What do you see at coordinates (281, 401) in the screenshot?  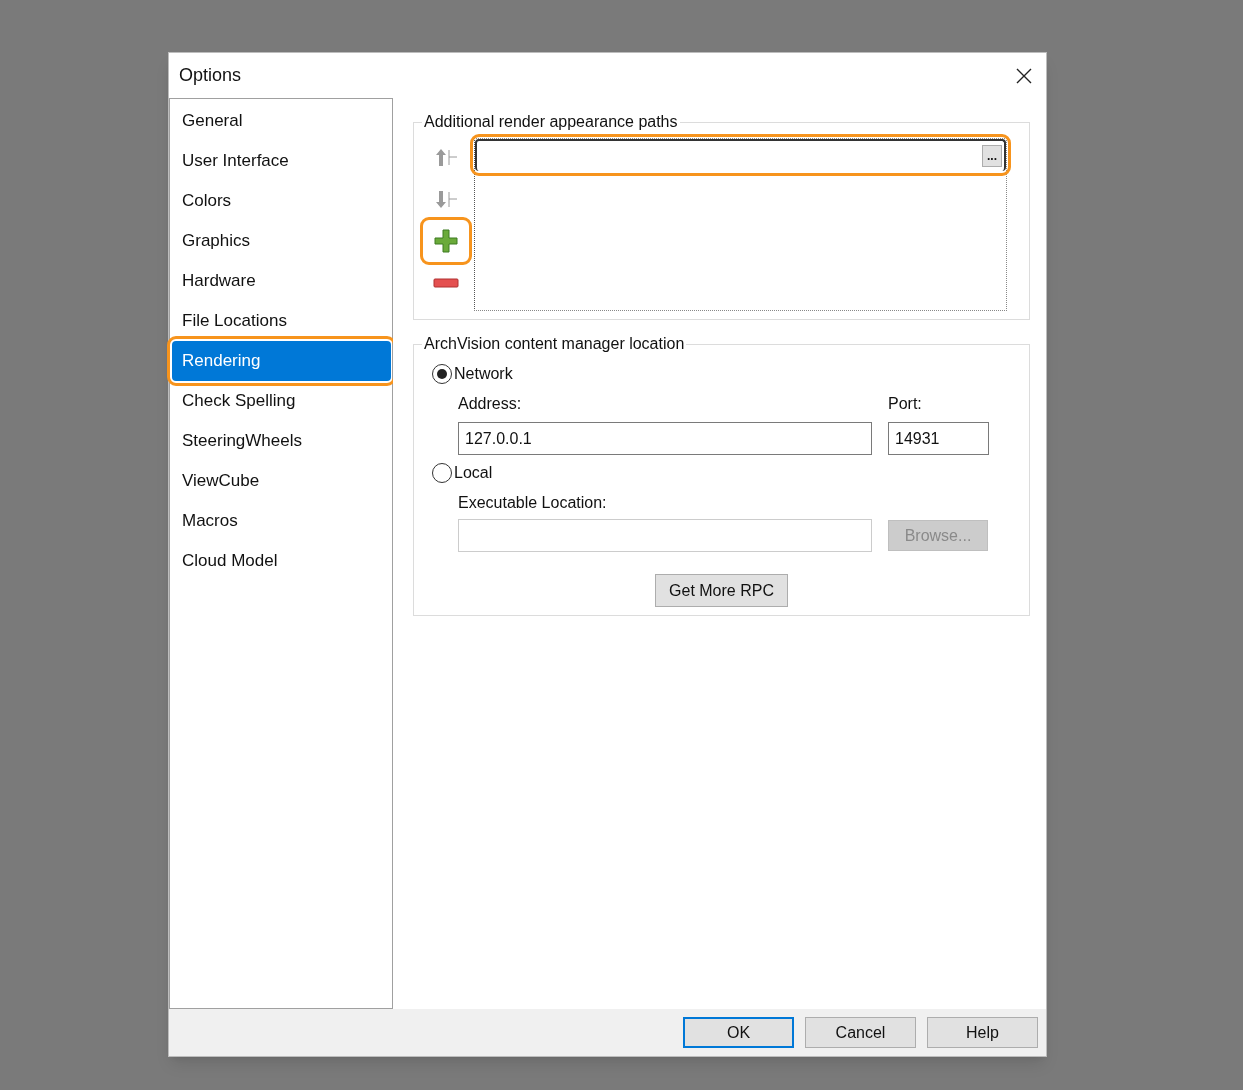 I see `sidebar-item: Check Spelling` at bounding box center [281, 401].